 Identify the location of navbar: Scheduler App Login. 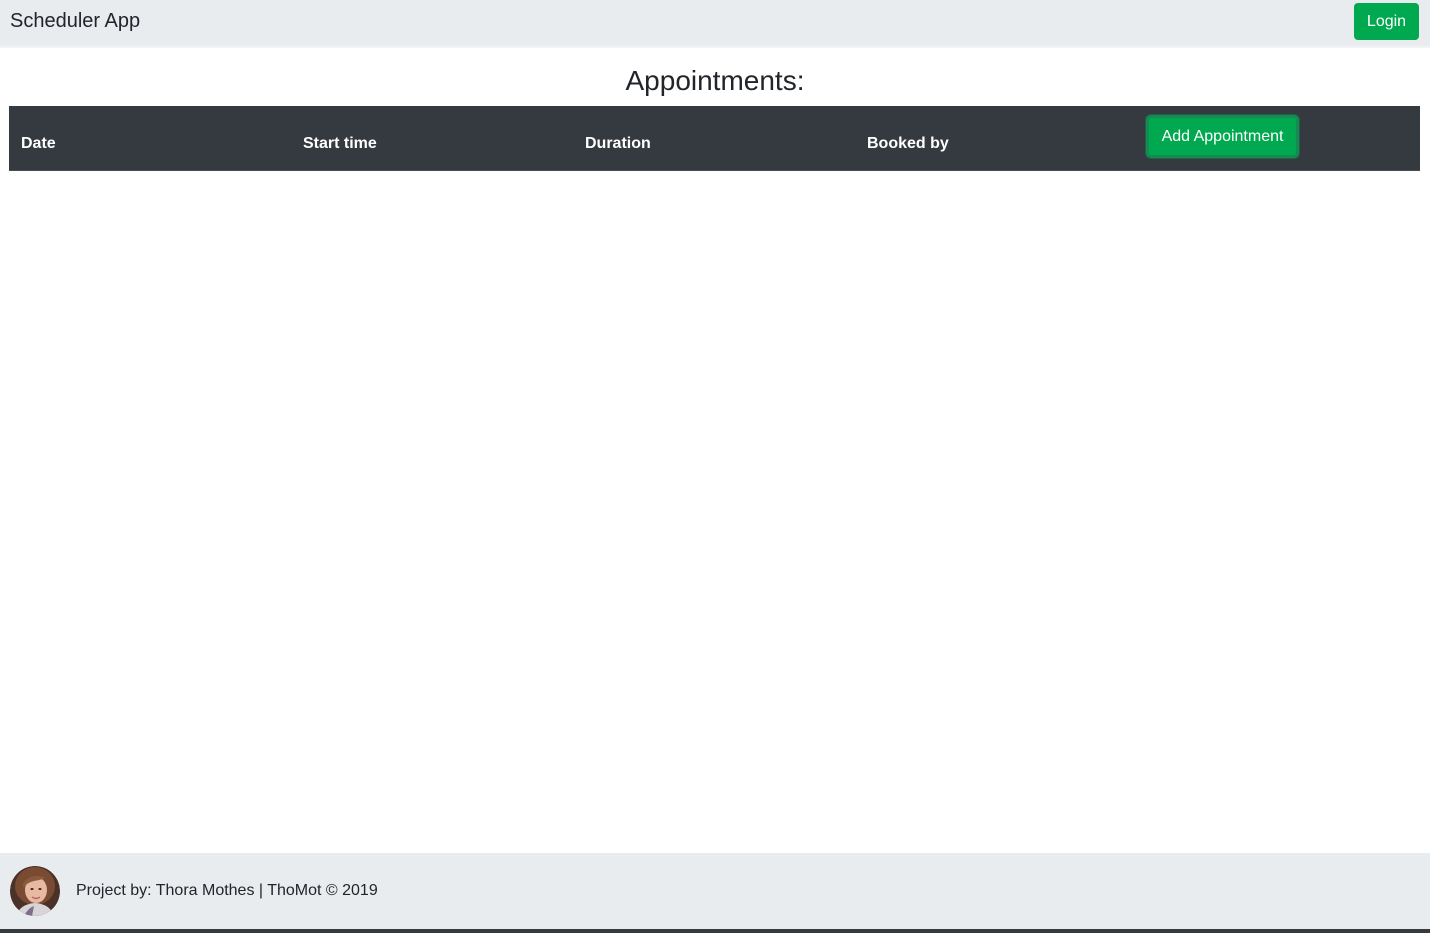
(715, 24).